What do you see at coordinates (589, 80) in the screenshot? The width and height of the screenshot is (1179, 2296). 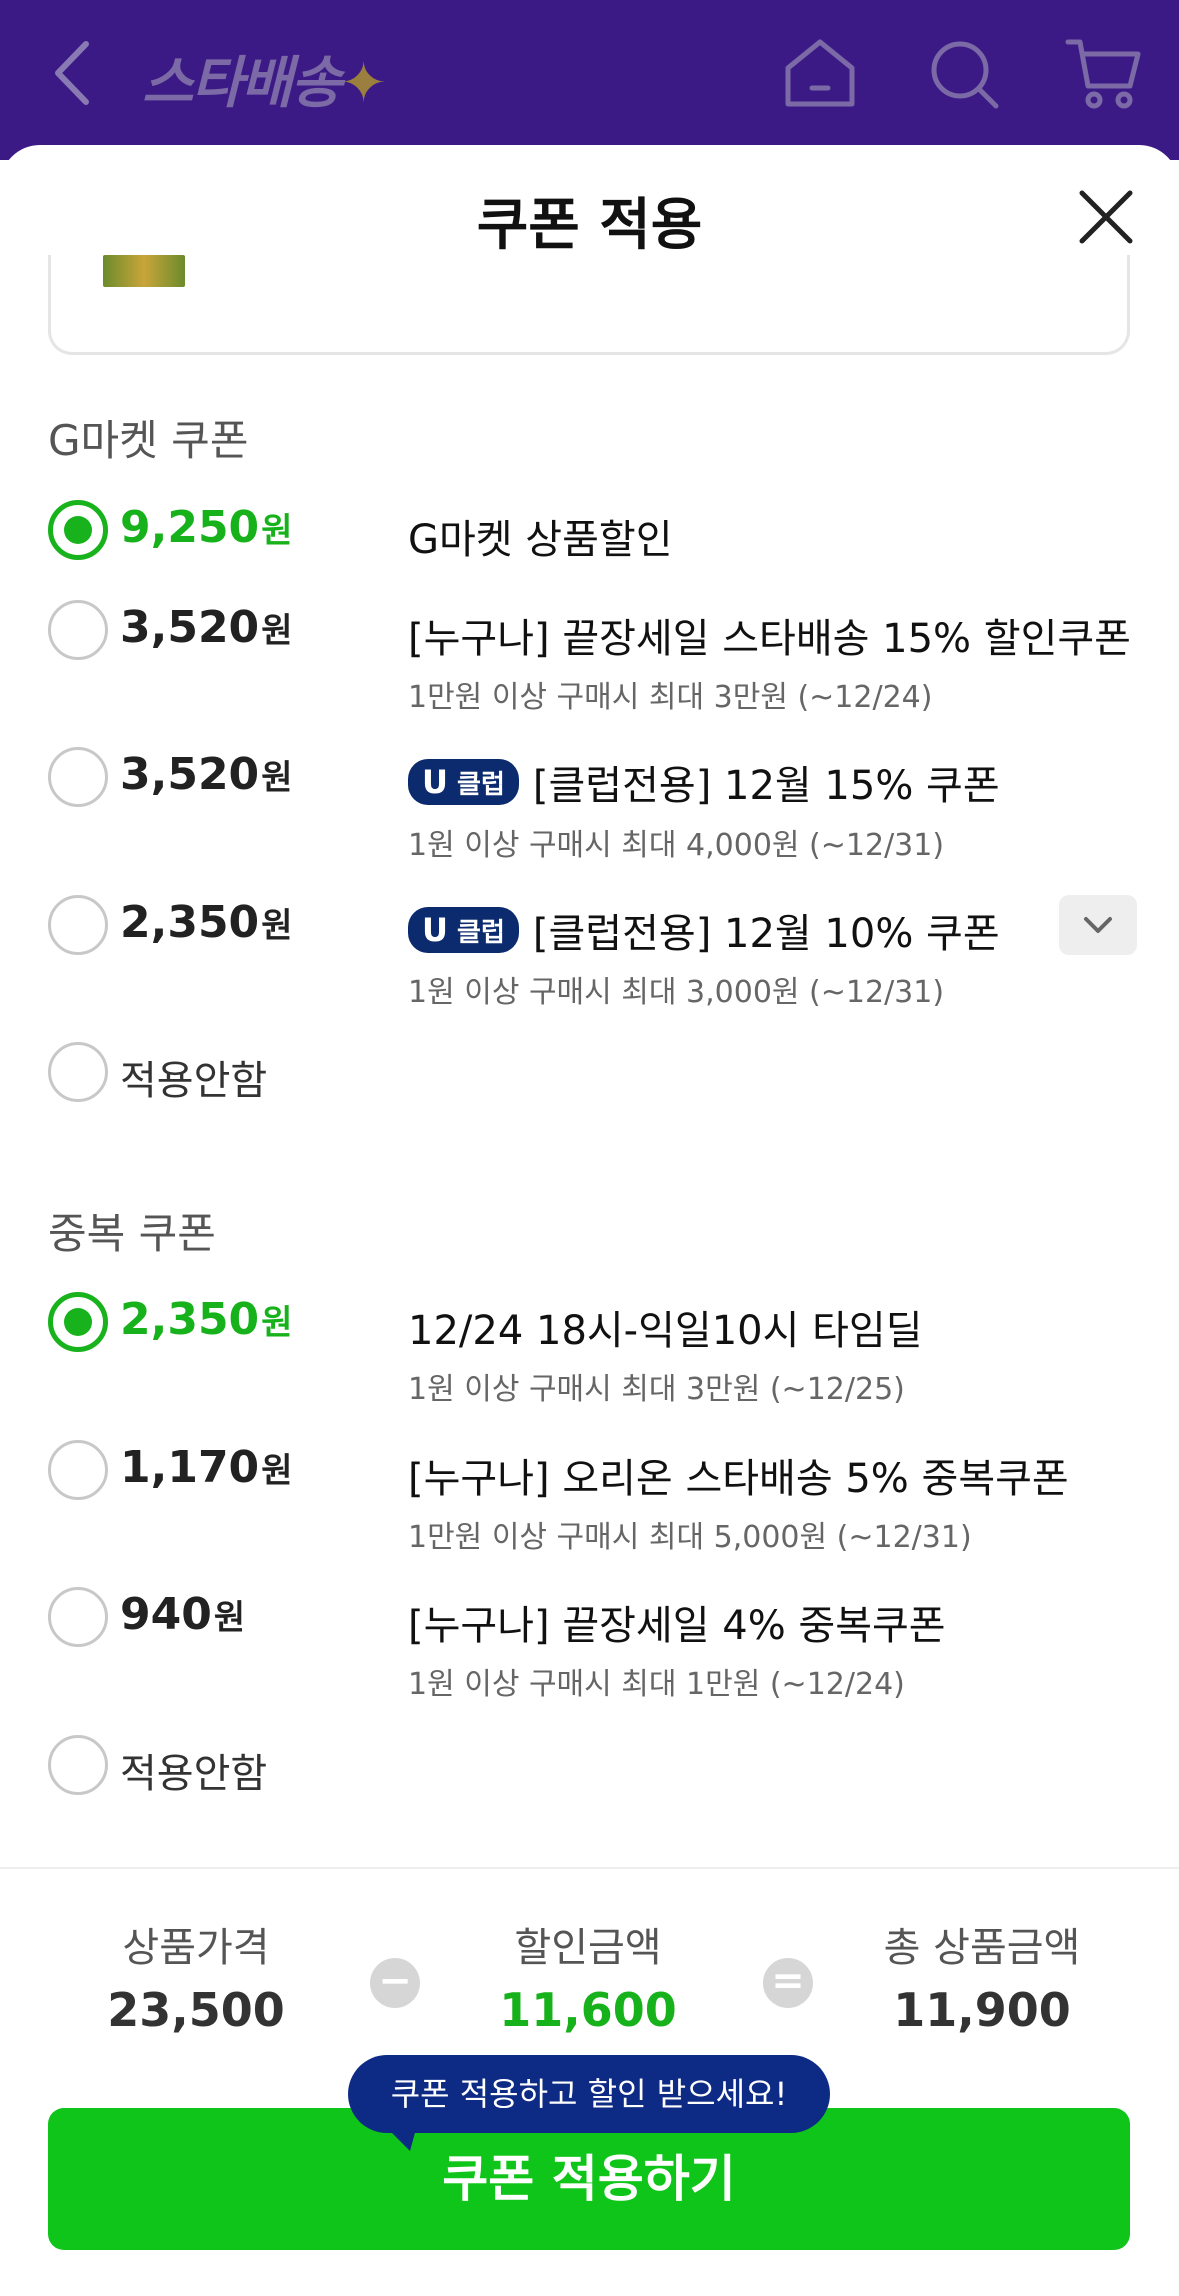 I see `app-header: 스타배송✦` at bounding box center [589, 80].